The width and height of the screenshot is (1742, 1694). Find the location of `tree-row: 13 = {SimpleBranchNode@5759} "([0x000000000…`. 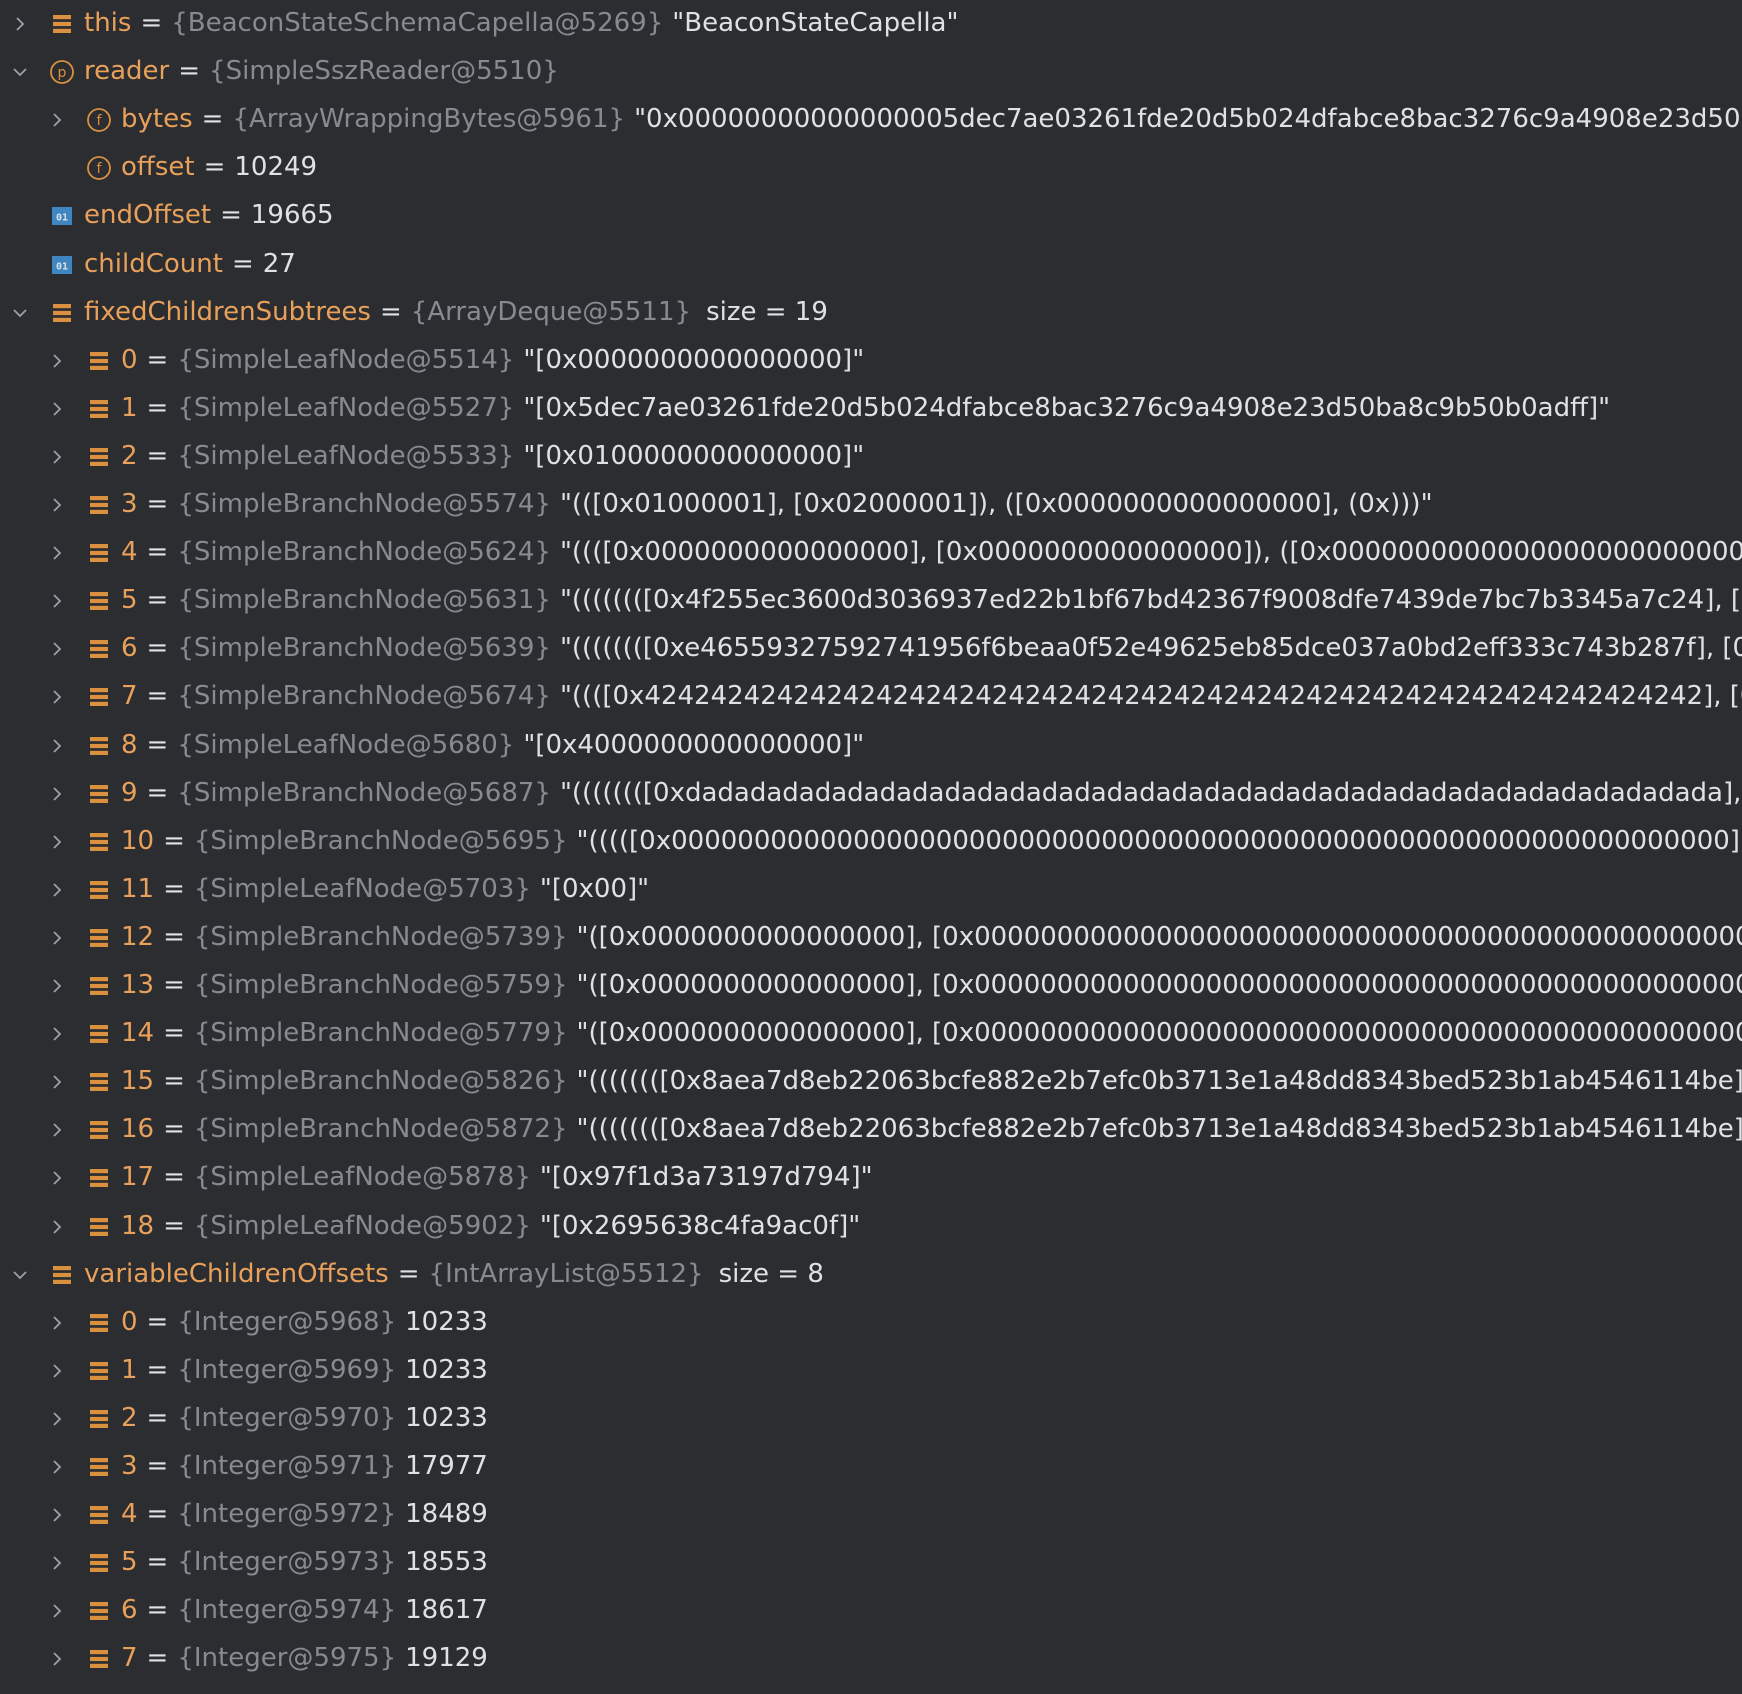

tree-row: 13 = {SimpleBranchNode@5759} "([0x000000000… is located at coordinates (871, 986).